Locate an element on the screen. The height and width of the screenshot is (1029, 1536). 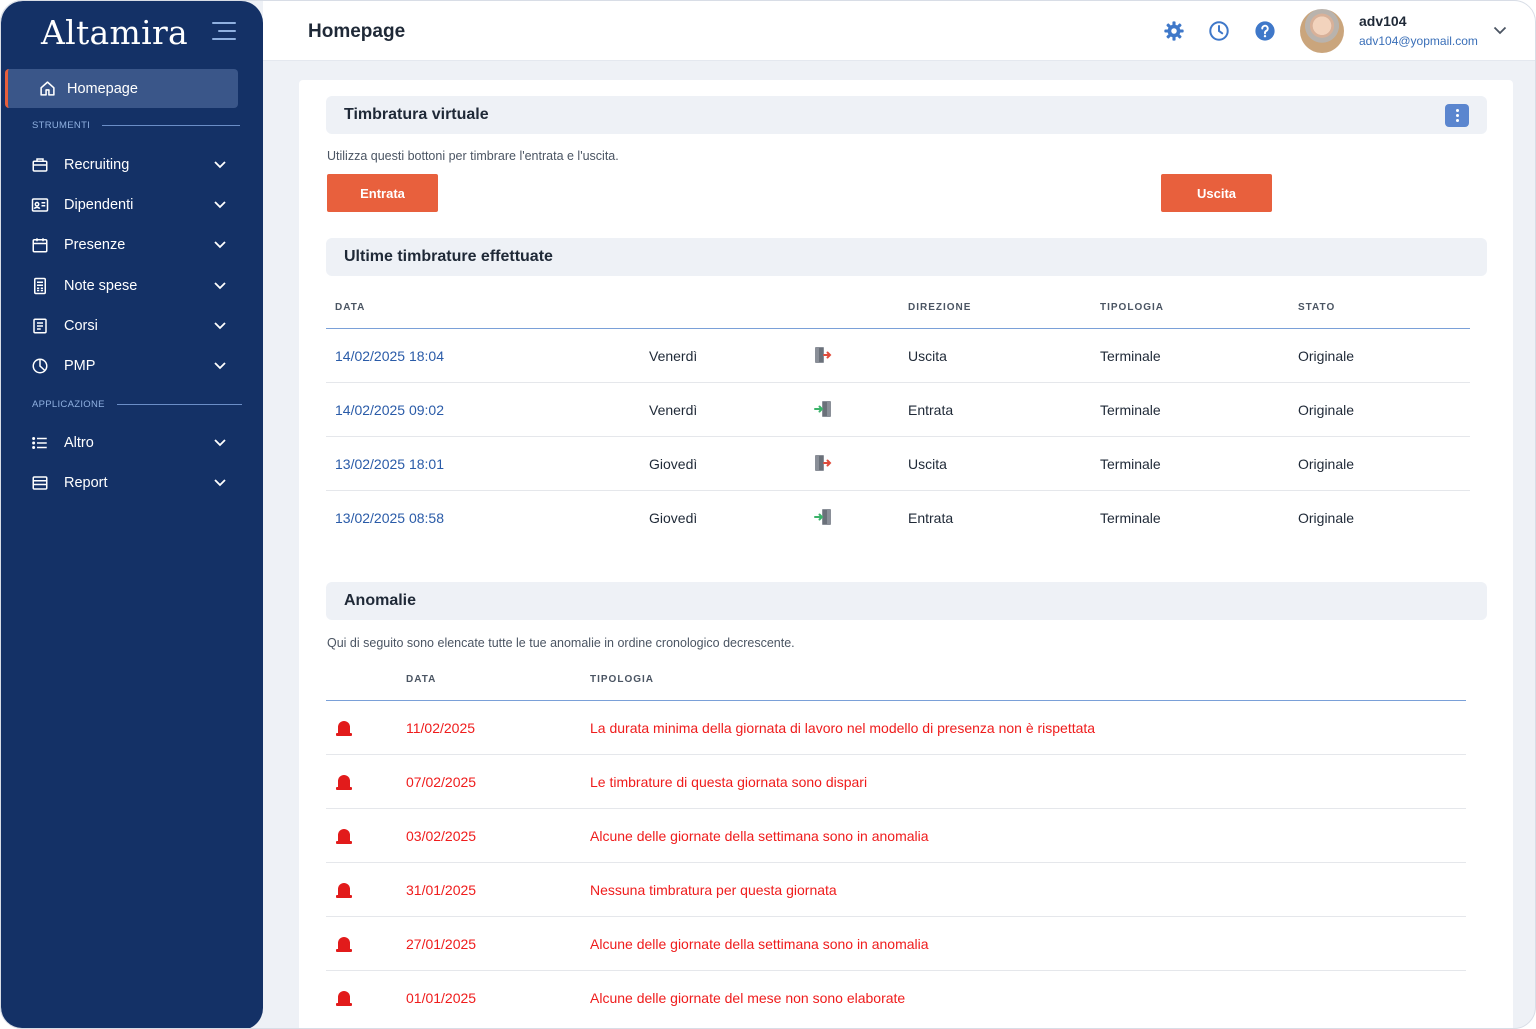
anomalia-date: 27/01/2025 is located at coordinates (441, 944).